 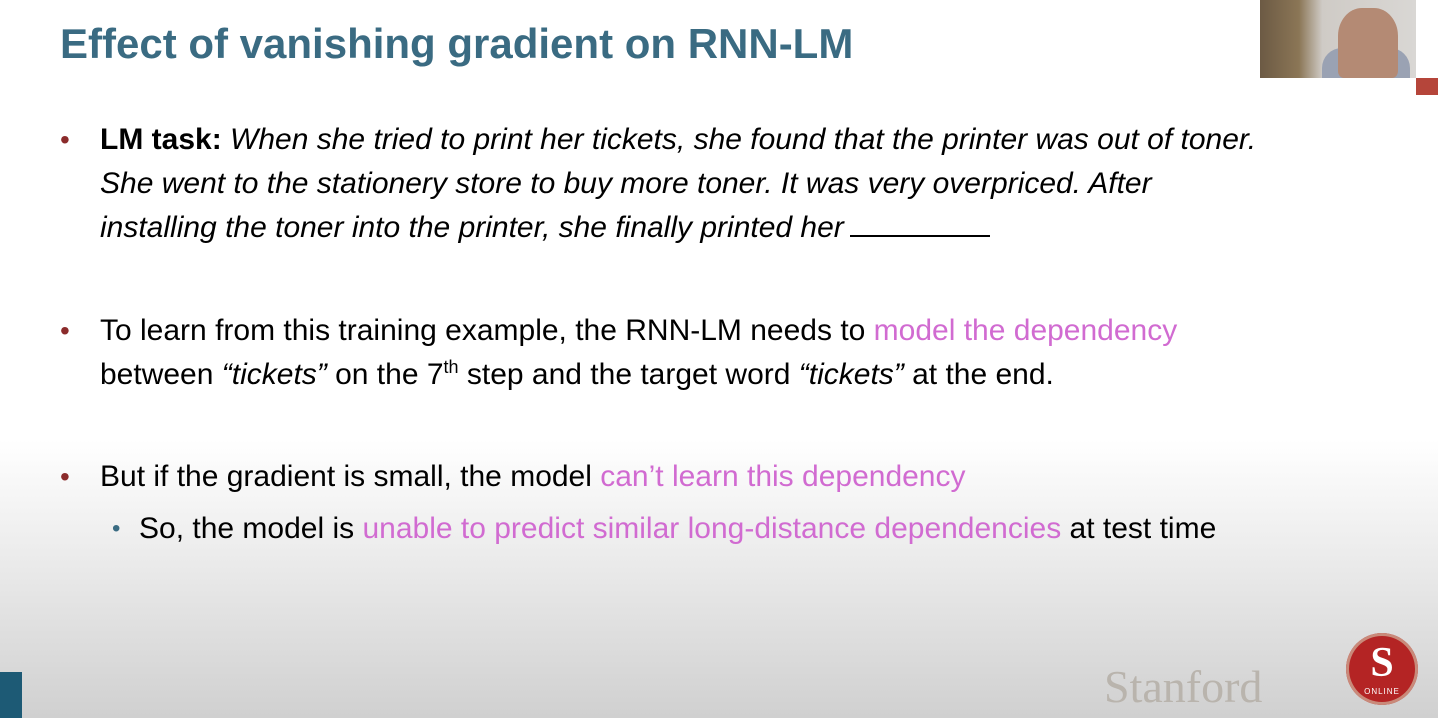 I want to click on lm-task-label: LM task:, so click(x=161, y=139).